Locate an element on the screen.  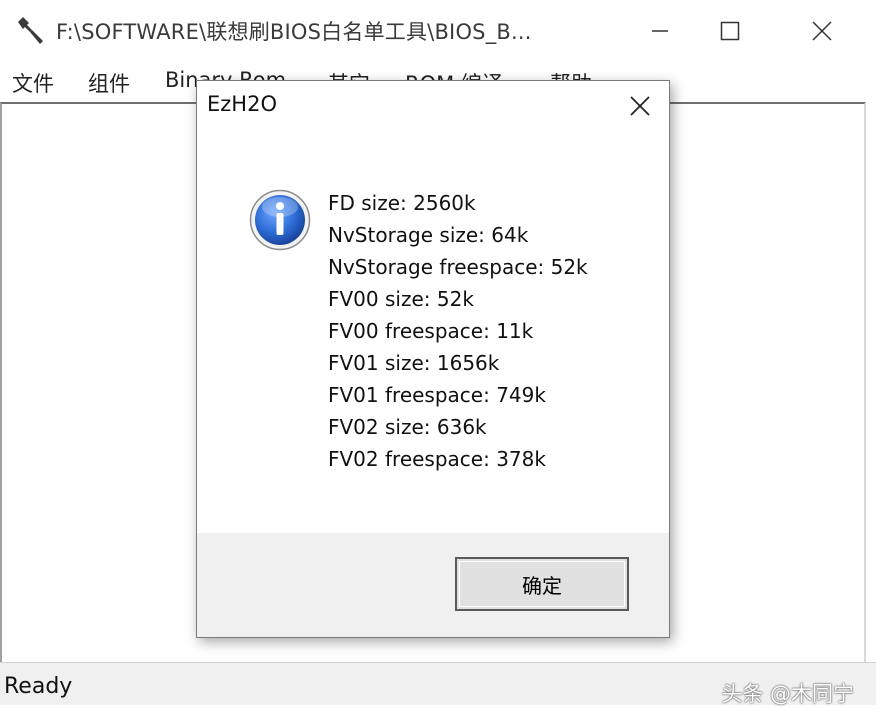
info-line: NvStorage freespace: 52k is located at coordinates (458, 267).